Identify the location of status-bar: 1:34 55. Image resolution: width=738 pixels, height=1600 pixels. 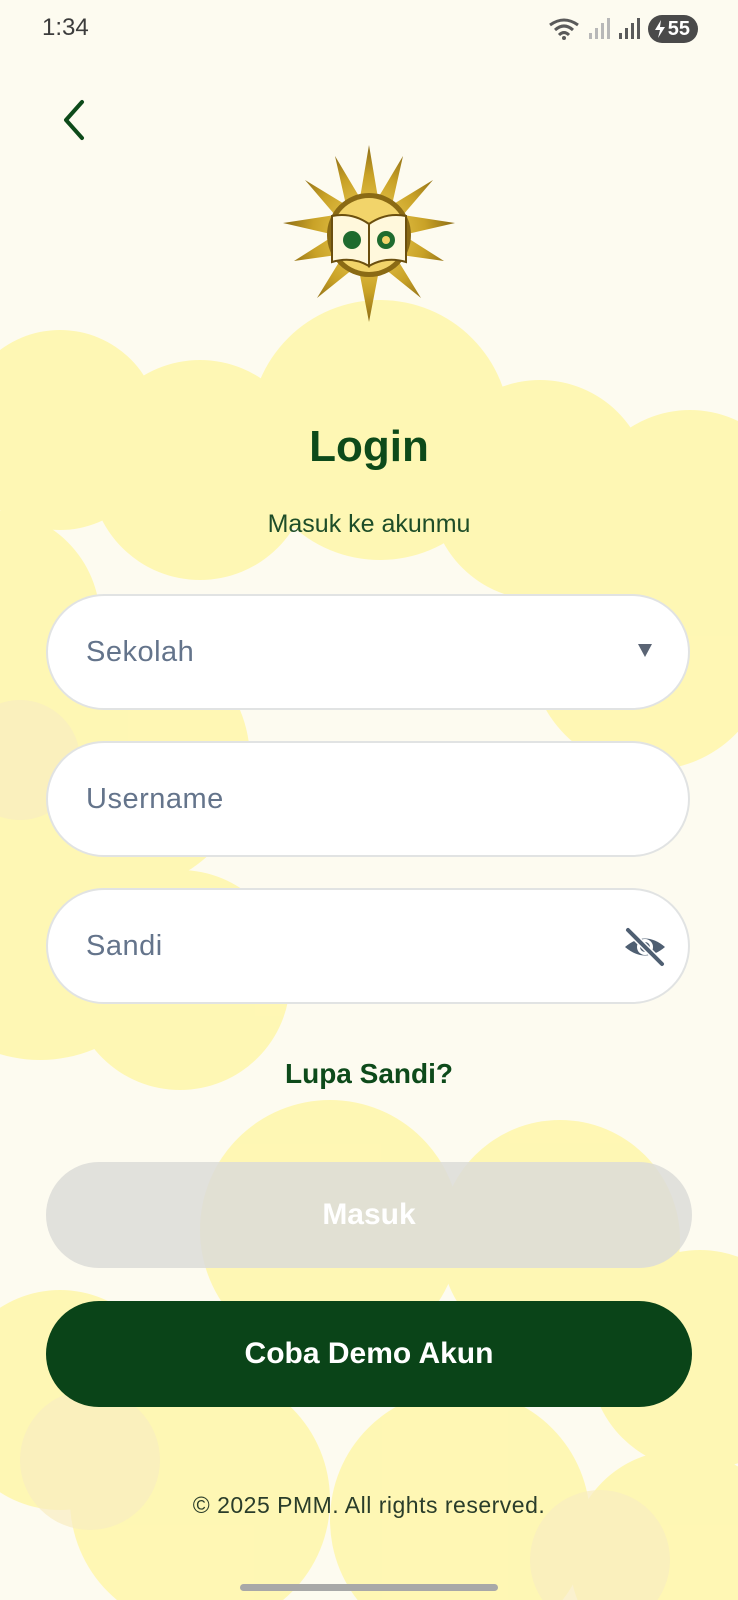
(369, 30).